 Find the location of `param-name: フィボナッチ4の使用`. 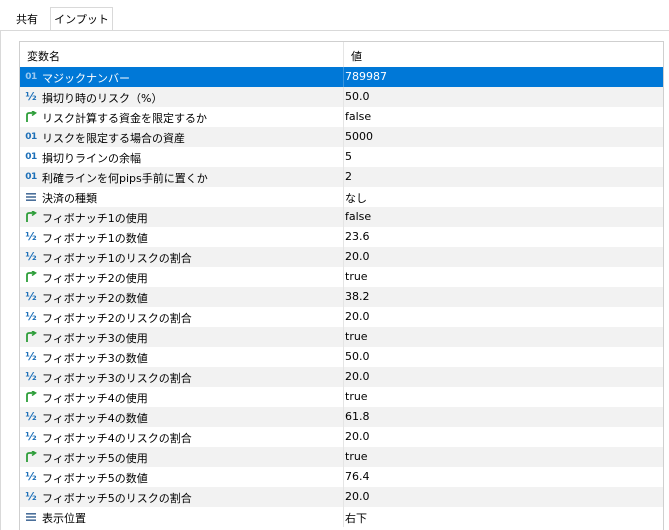

param-name: フィボナッチ4の使用 is located at coordinates (95, 398).